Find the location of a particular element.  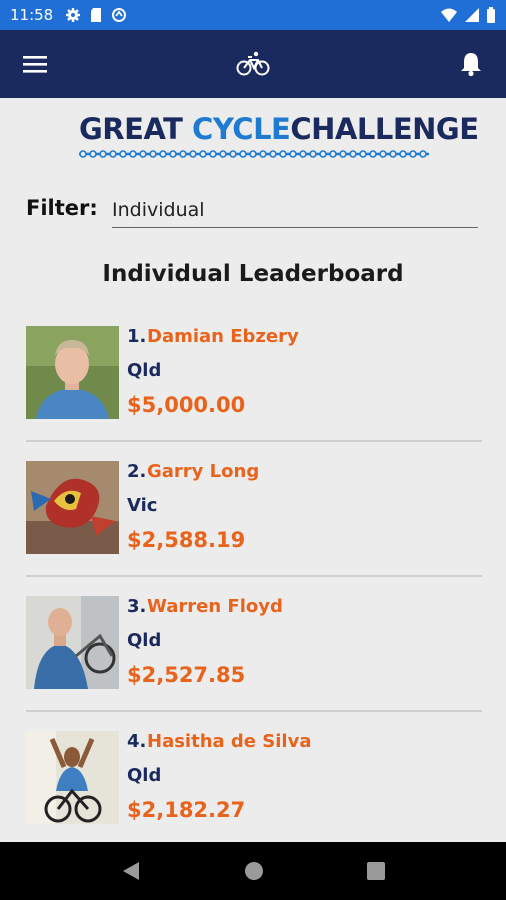

settings-icon is located at coordinates (73, 15).